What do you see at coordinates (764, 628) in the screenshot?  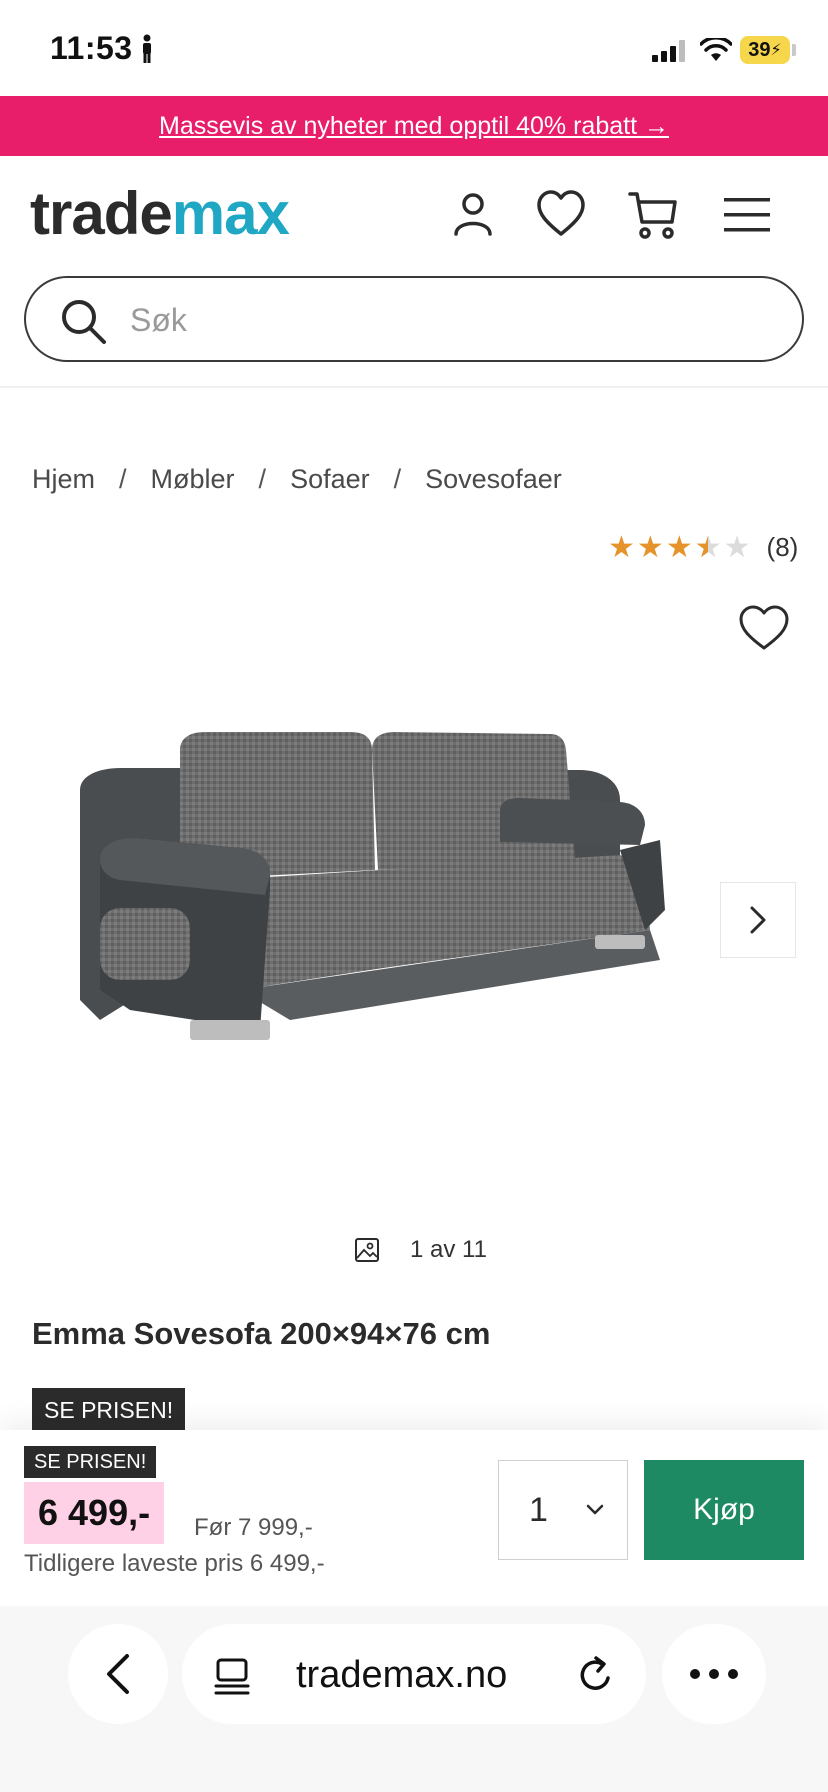 I see `add-to-wishlist-heart-icon` at bounding box center [764, 628].